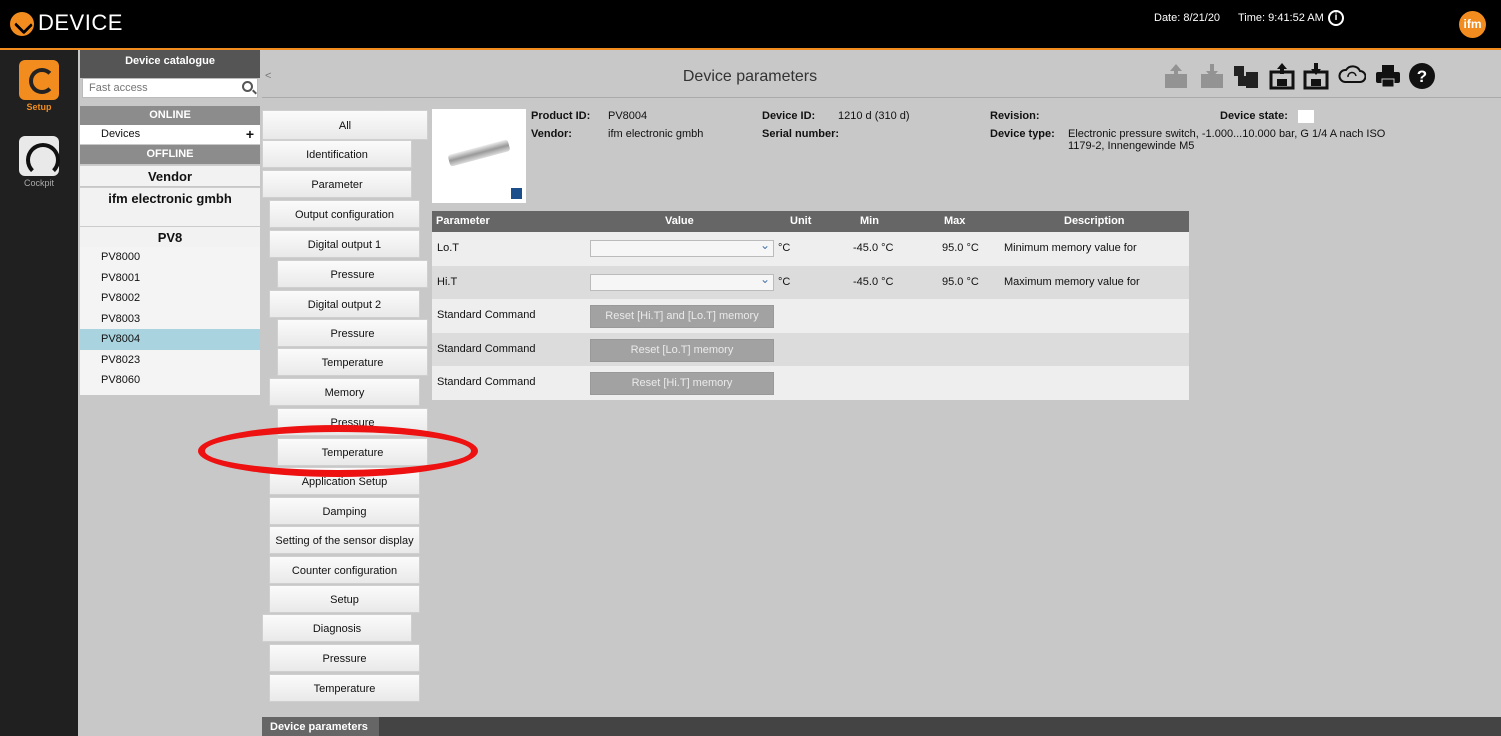 The image size is (1501, 736). I want to click on list-item: PV8023, so click(170, 360).